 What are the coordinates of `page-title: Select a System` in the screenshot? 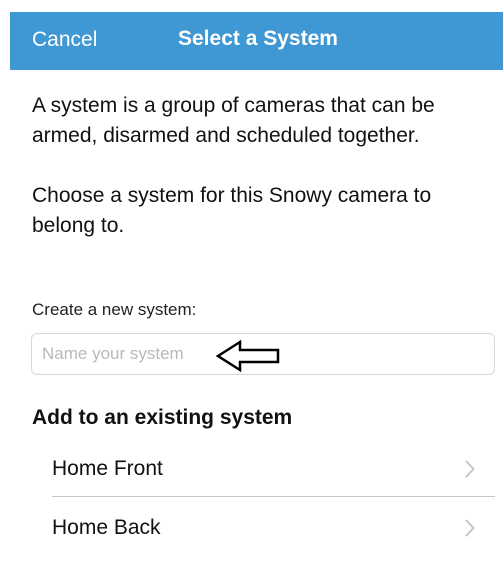 It's located at (258, 38).